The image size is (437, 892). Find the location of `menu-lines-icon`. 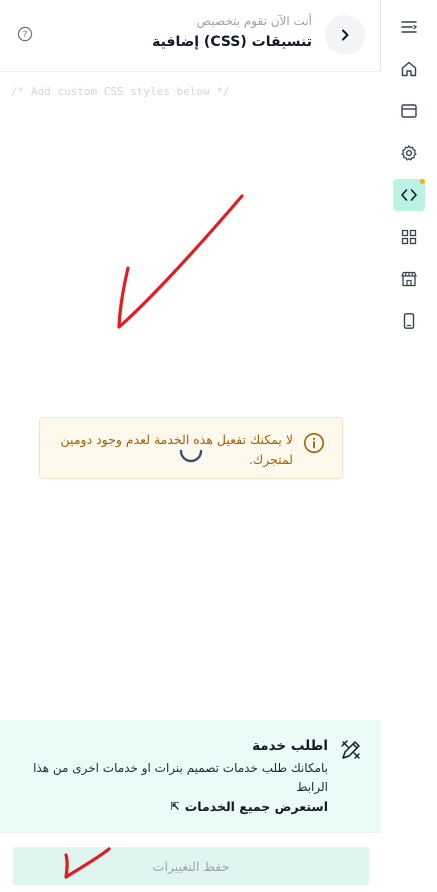

menu-lines-icon is located at coordinates (409, 27).